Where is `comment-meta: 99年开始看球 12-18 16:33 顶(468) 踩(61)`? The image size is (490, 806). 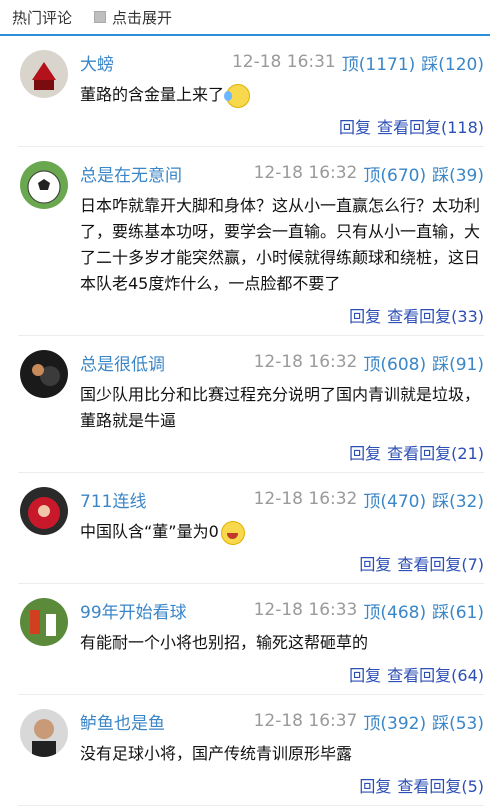 comment-meta: 99年开始看球 12-18 16:33 顶(468) 踩(61) is located at coordinates (282, 610).